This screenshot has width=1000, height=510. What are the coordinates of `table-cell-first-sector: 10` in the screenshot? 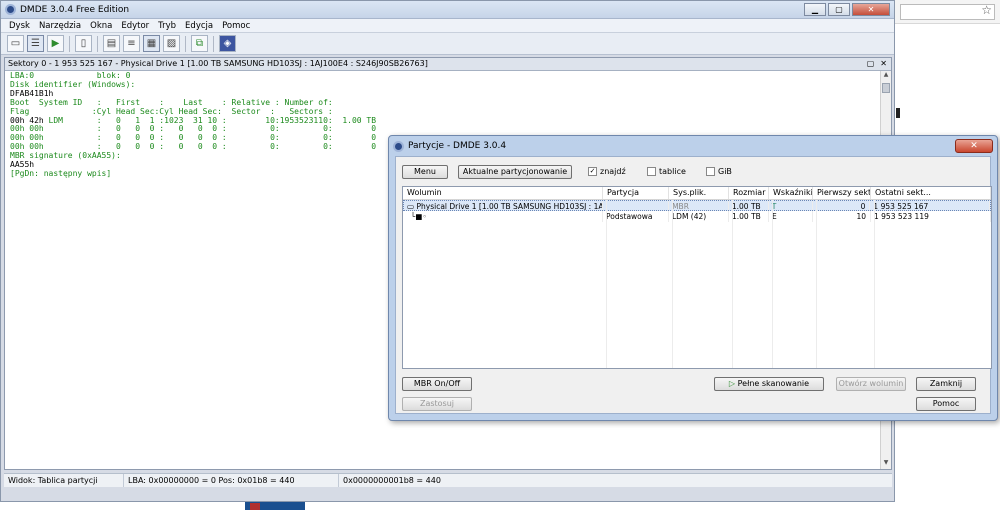 It's located at (842, 216).